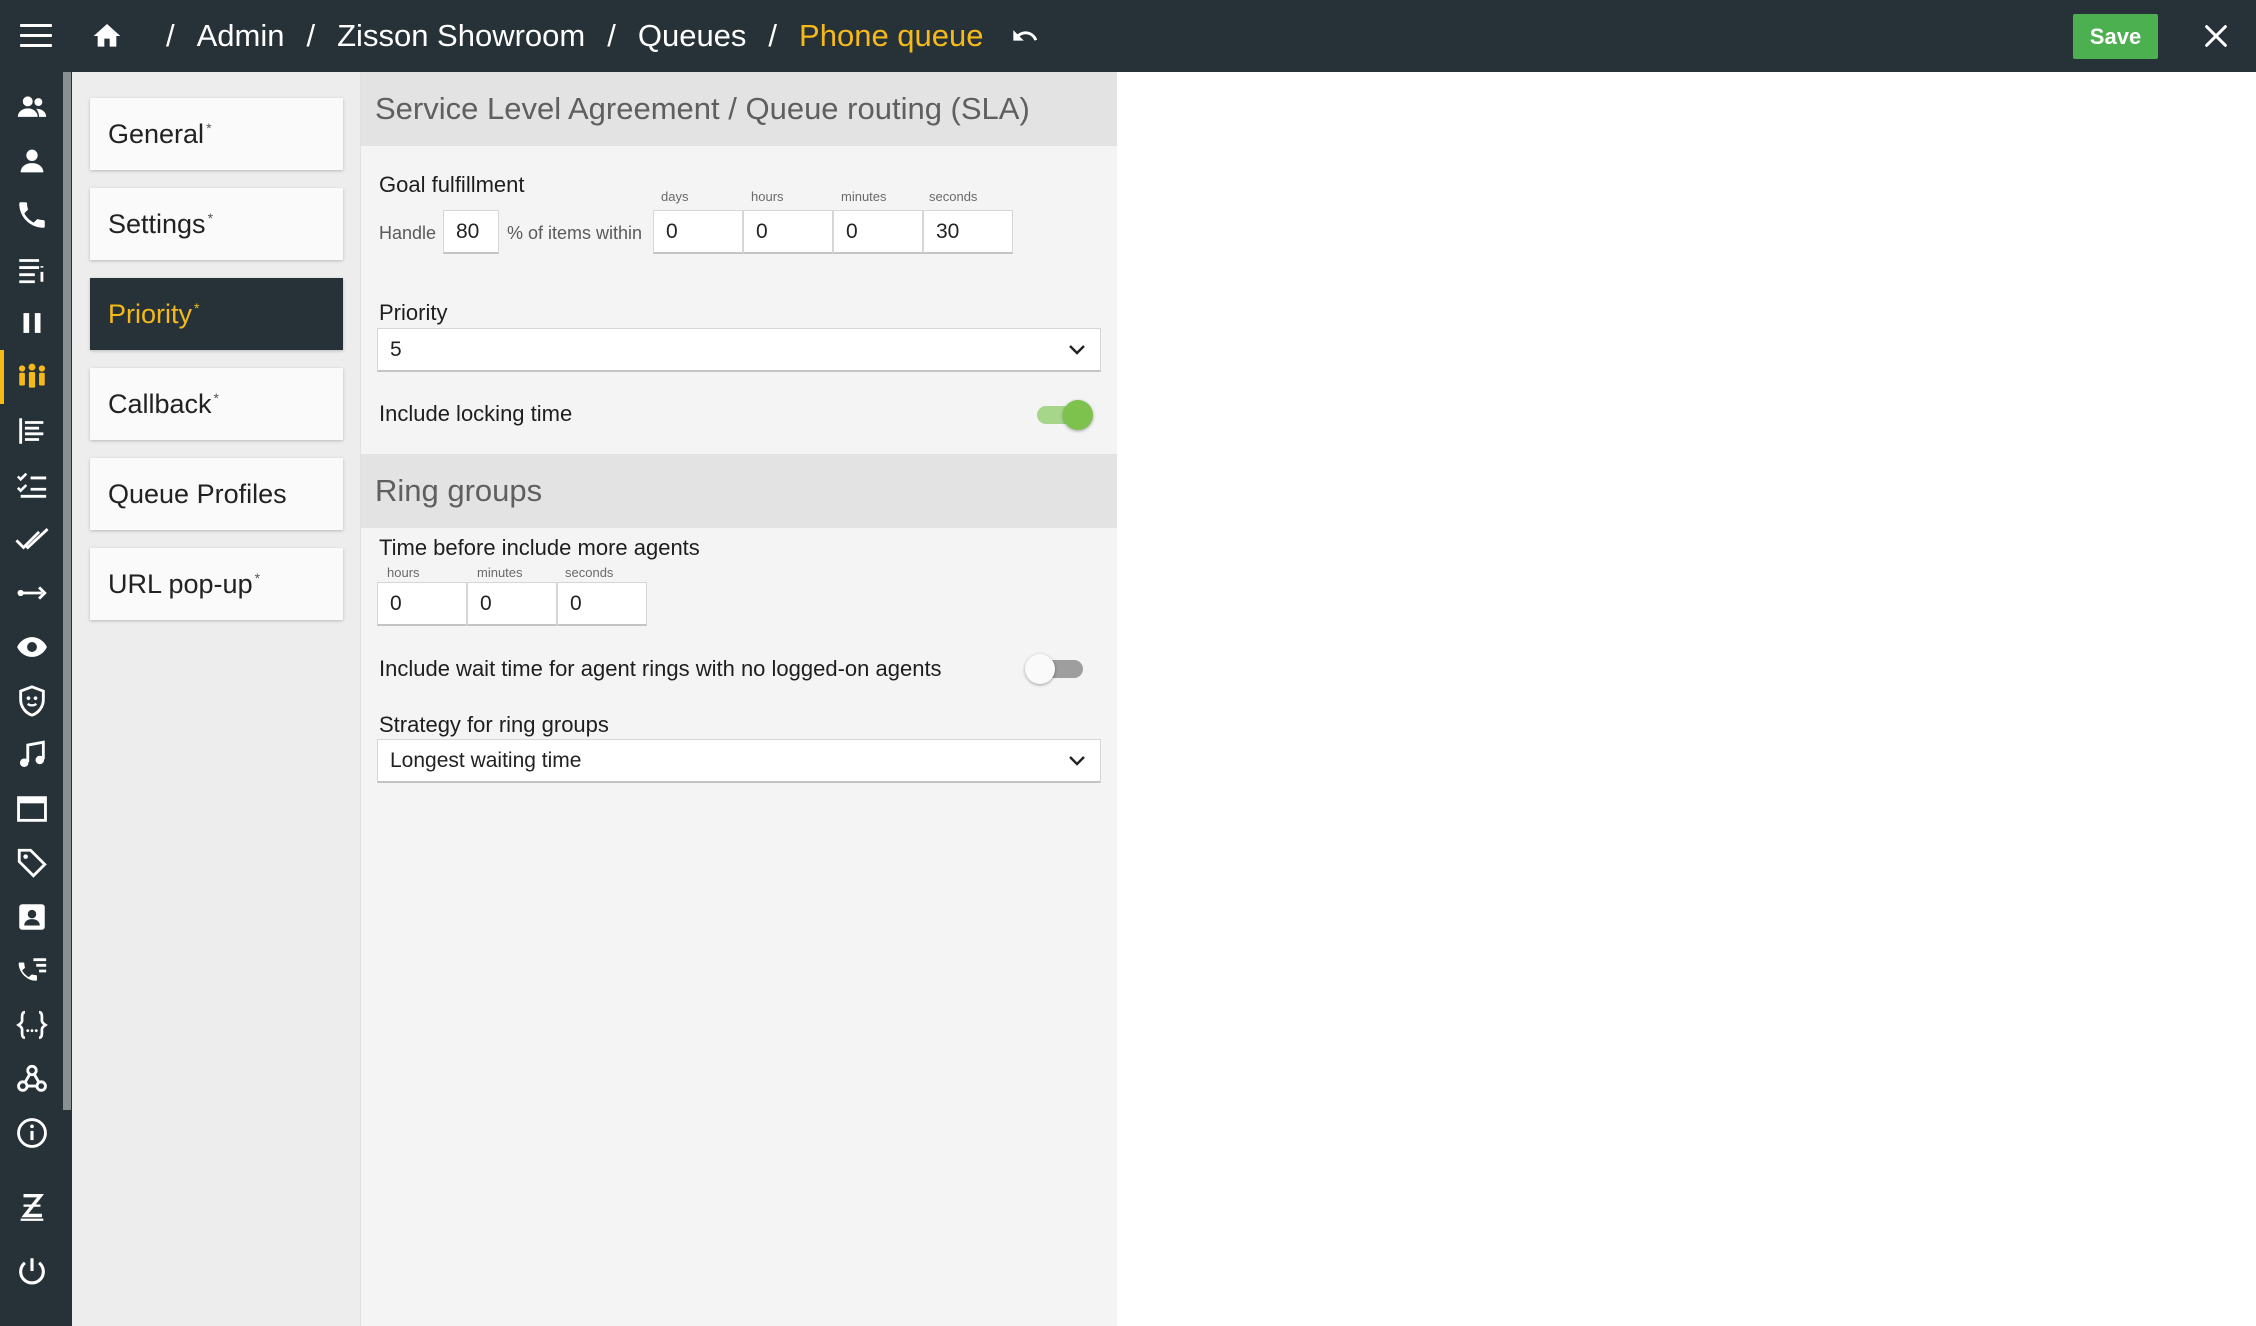 The image size is (2256, 1326). What do you see at coordinates (31, 1133) in the screenshot?
I see `info-icon` at bounding box center [31, 1133].